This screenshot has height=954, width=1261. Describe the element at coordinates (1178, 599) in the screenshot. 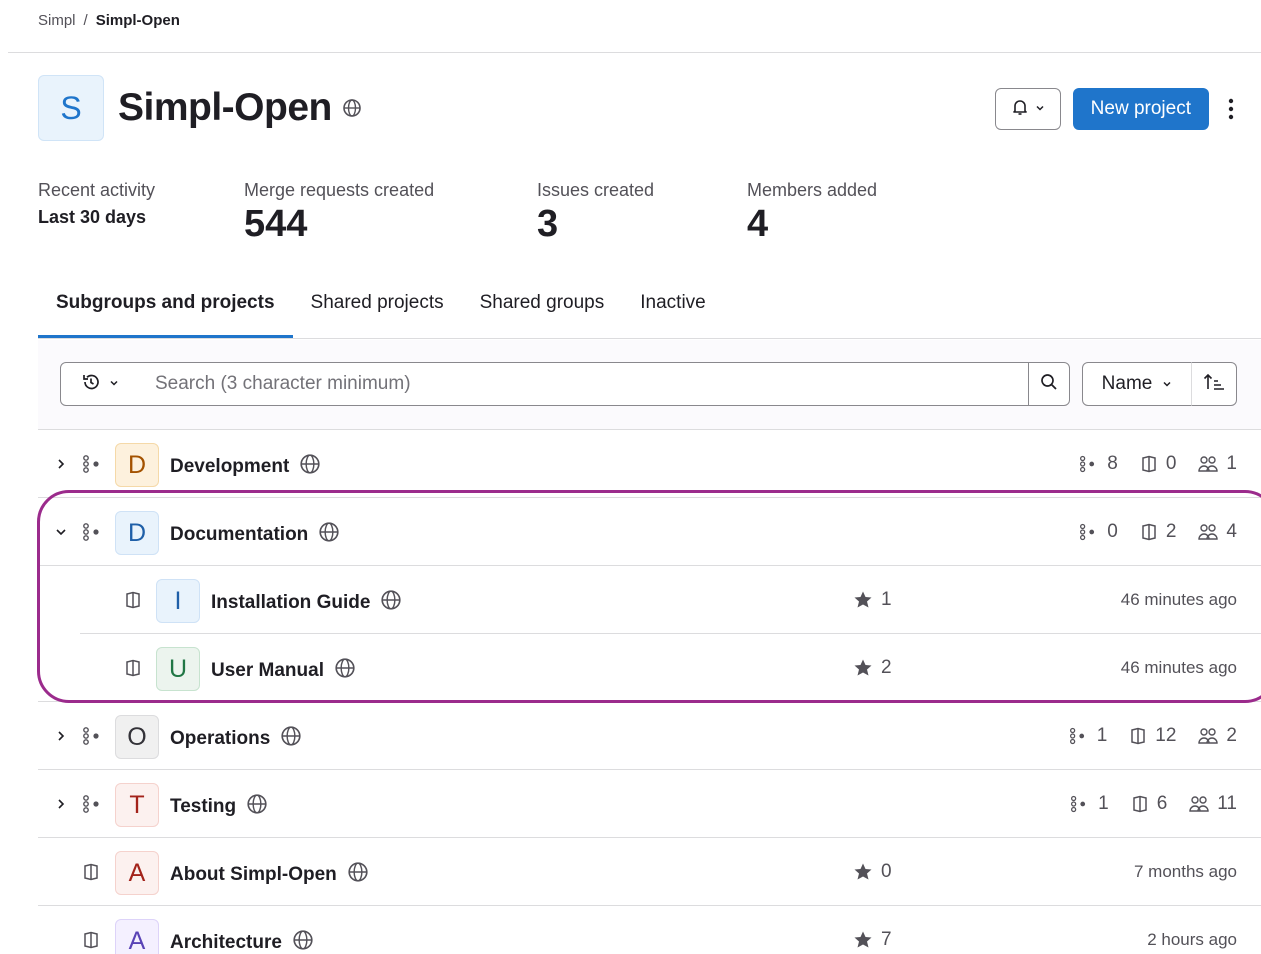

I see `updated-time: 46 minutes ago` at that location.